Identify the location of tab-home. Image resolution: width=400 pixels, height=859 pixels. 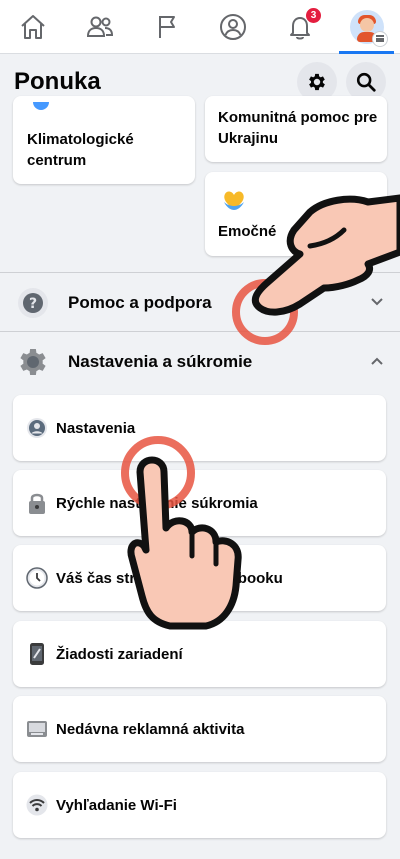
(33, 26).